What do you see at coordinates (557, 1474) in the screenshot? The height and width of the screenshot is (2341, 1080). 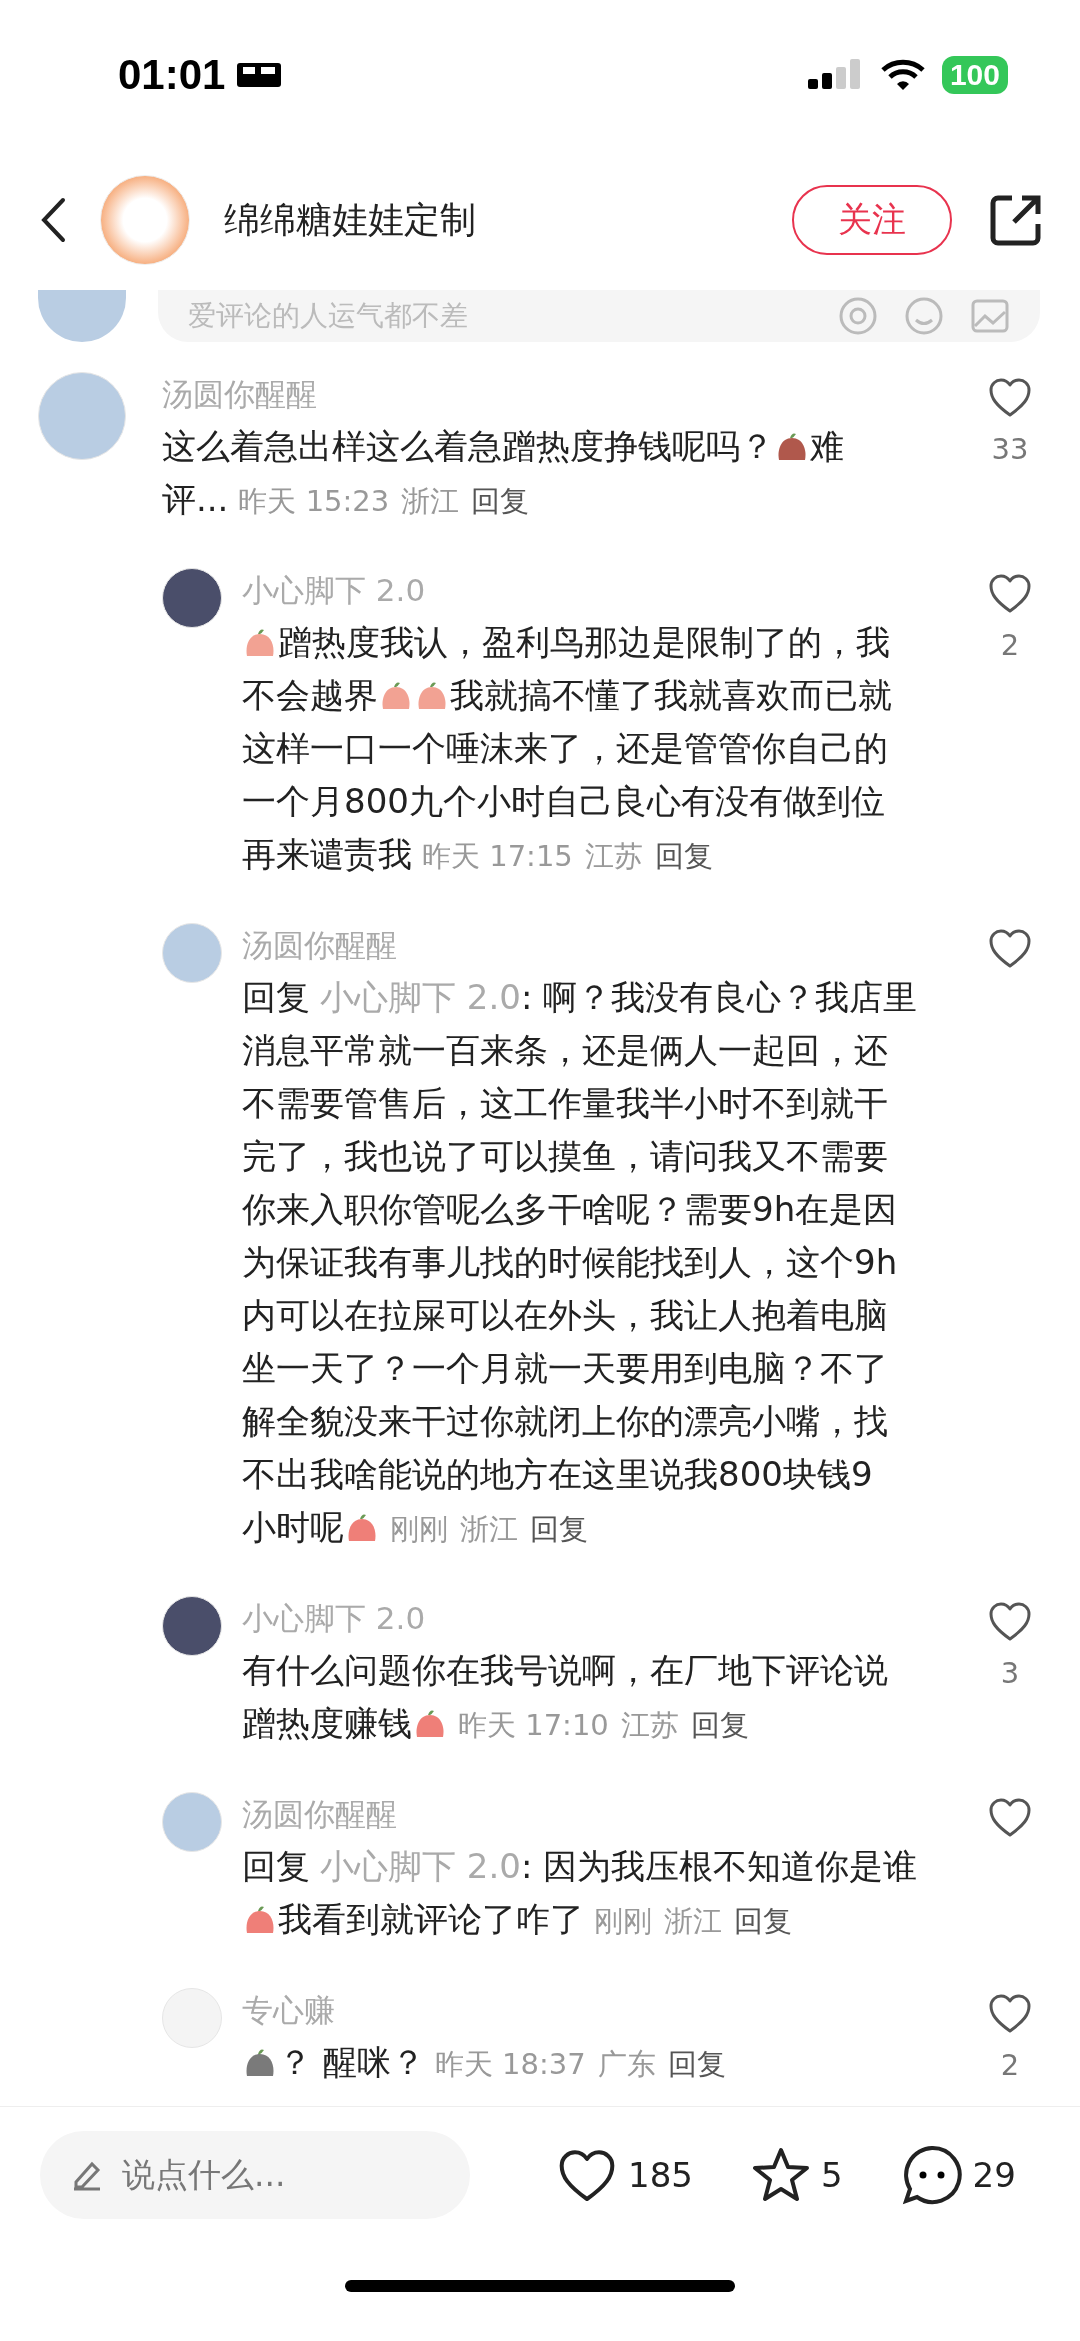 I see `comment-text: 不出我啥能说的地方在这里说我800块钱9` at bounding box center [557, 1474].